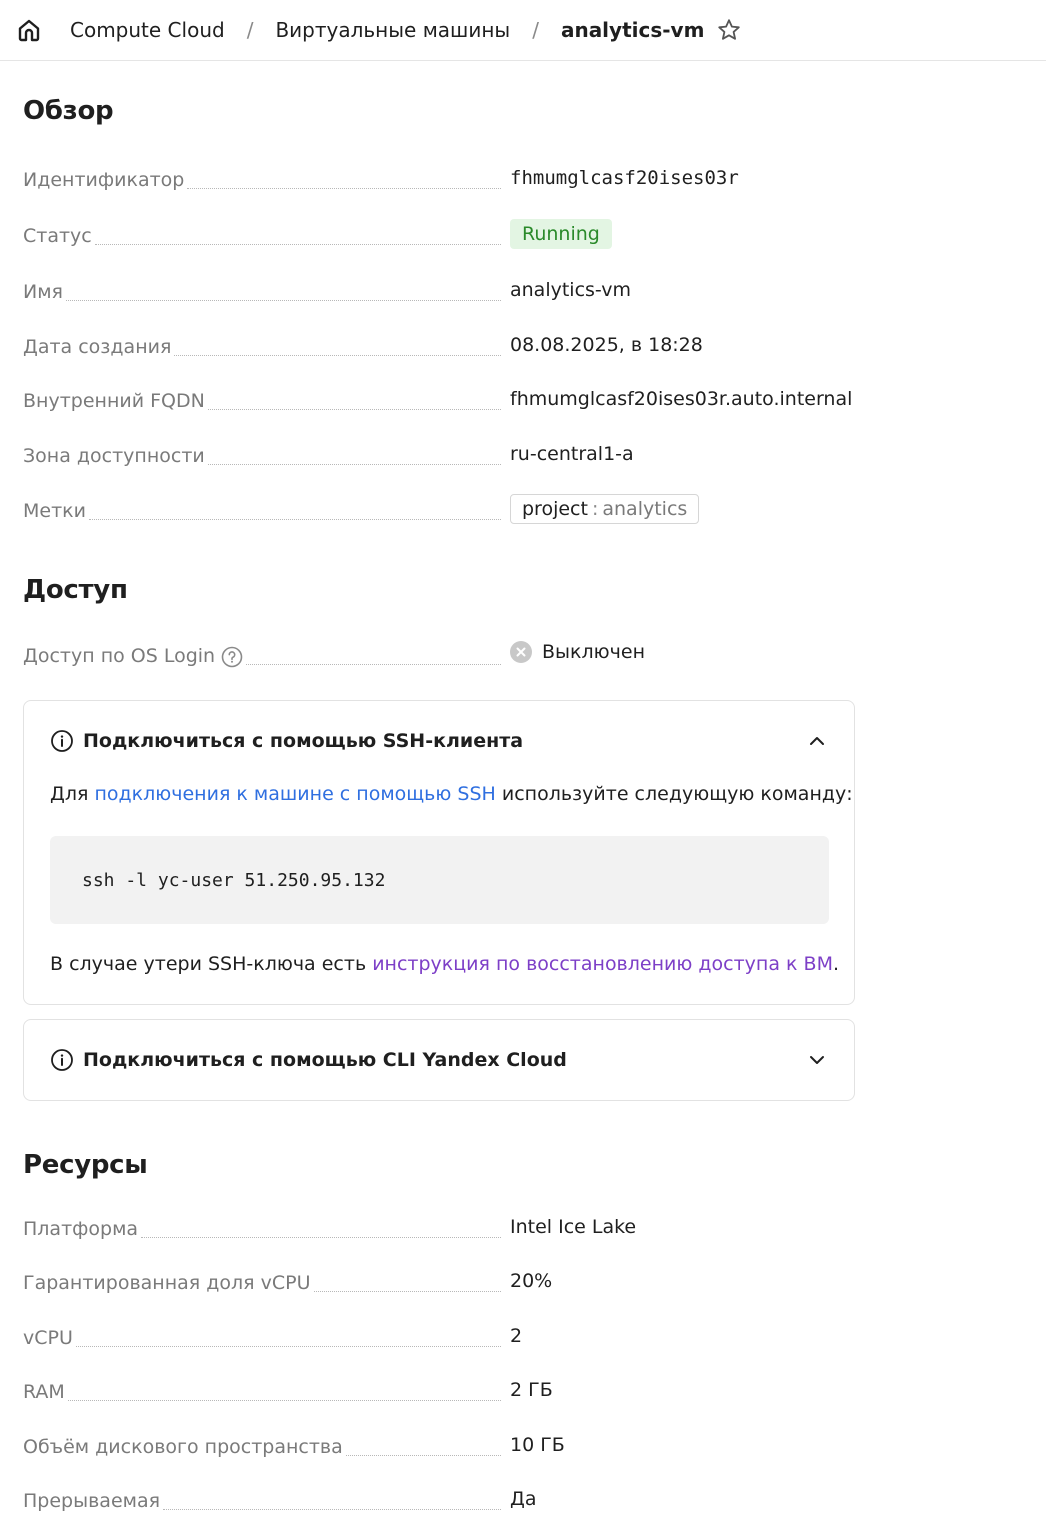 The image size is (1046, 1518). I want to click on row-label: Статус, so click(57, 236).